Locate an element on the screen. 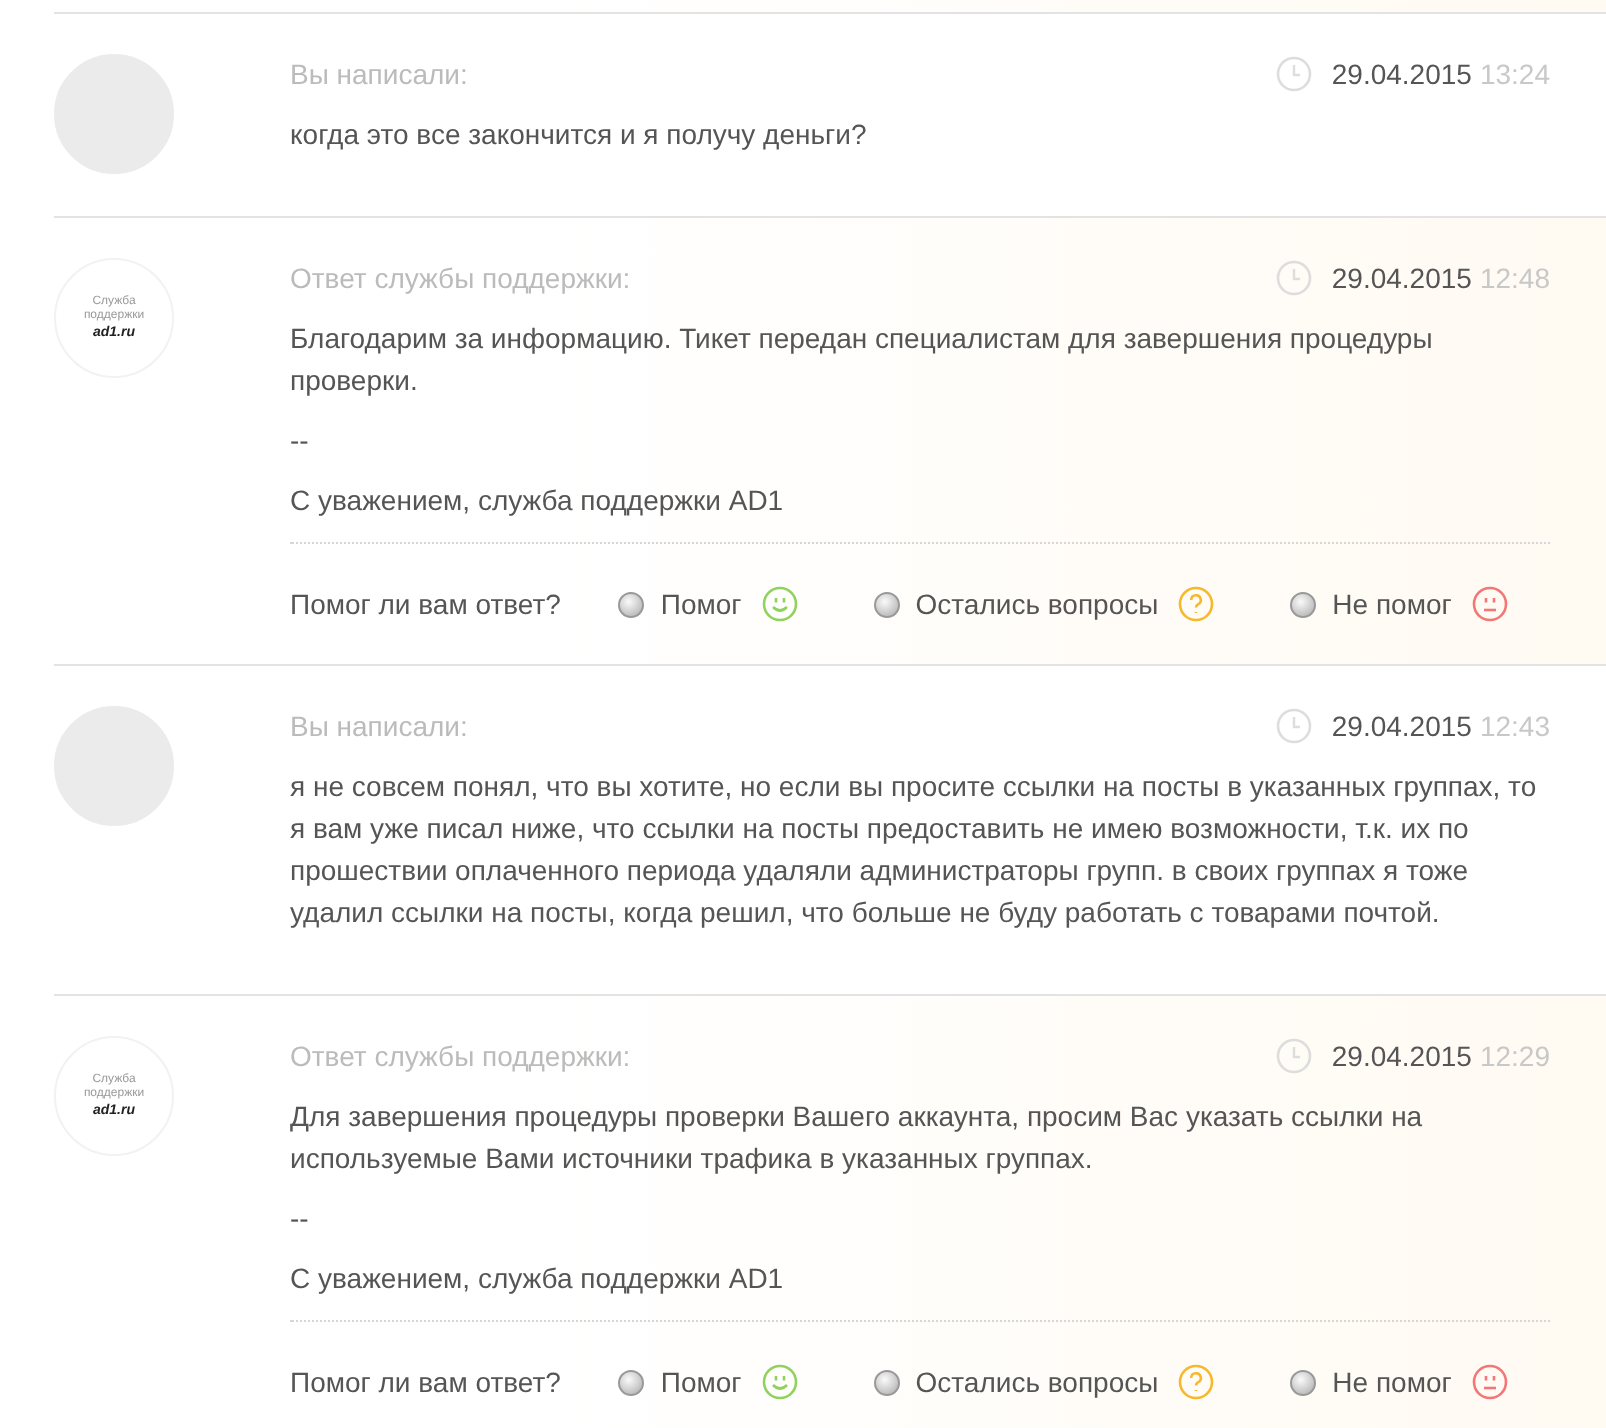 This screenshot has width=1606, height=1428. message-text: когда это все закончится и я получу деньги? is located at coordinates (579, 135).